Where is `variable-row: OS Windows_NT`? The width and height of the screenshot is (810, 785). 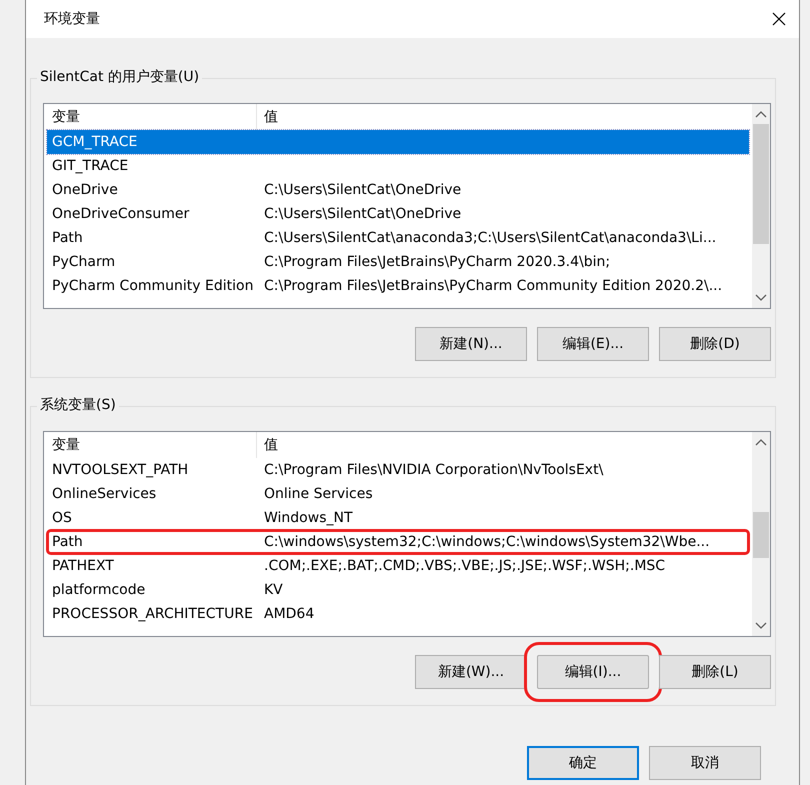 variable-row: OS Windows_NT is located at coordinates (398, 518).